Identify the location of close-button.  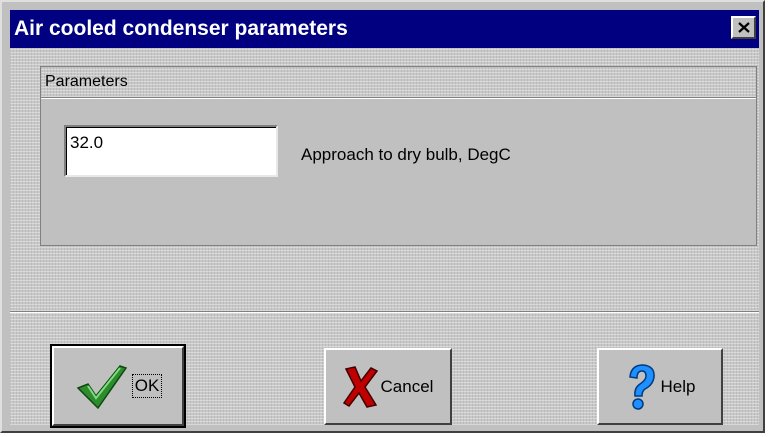
(743, 27).